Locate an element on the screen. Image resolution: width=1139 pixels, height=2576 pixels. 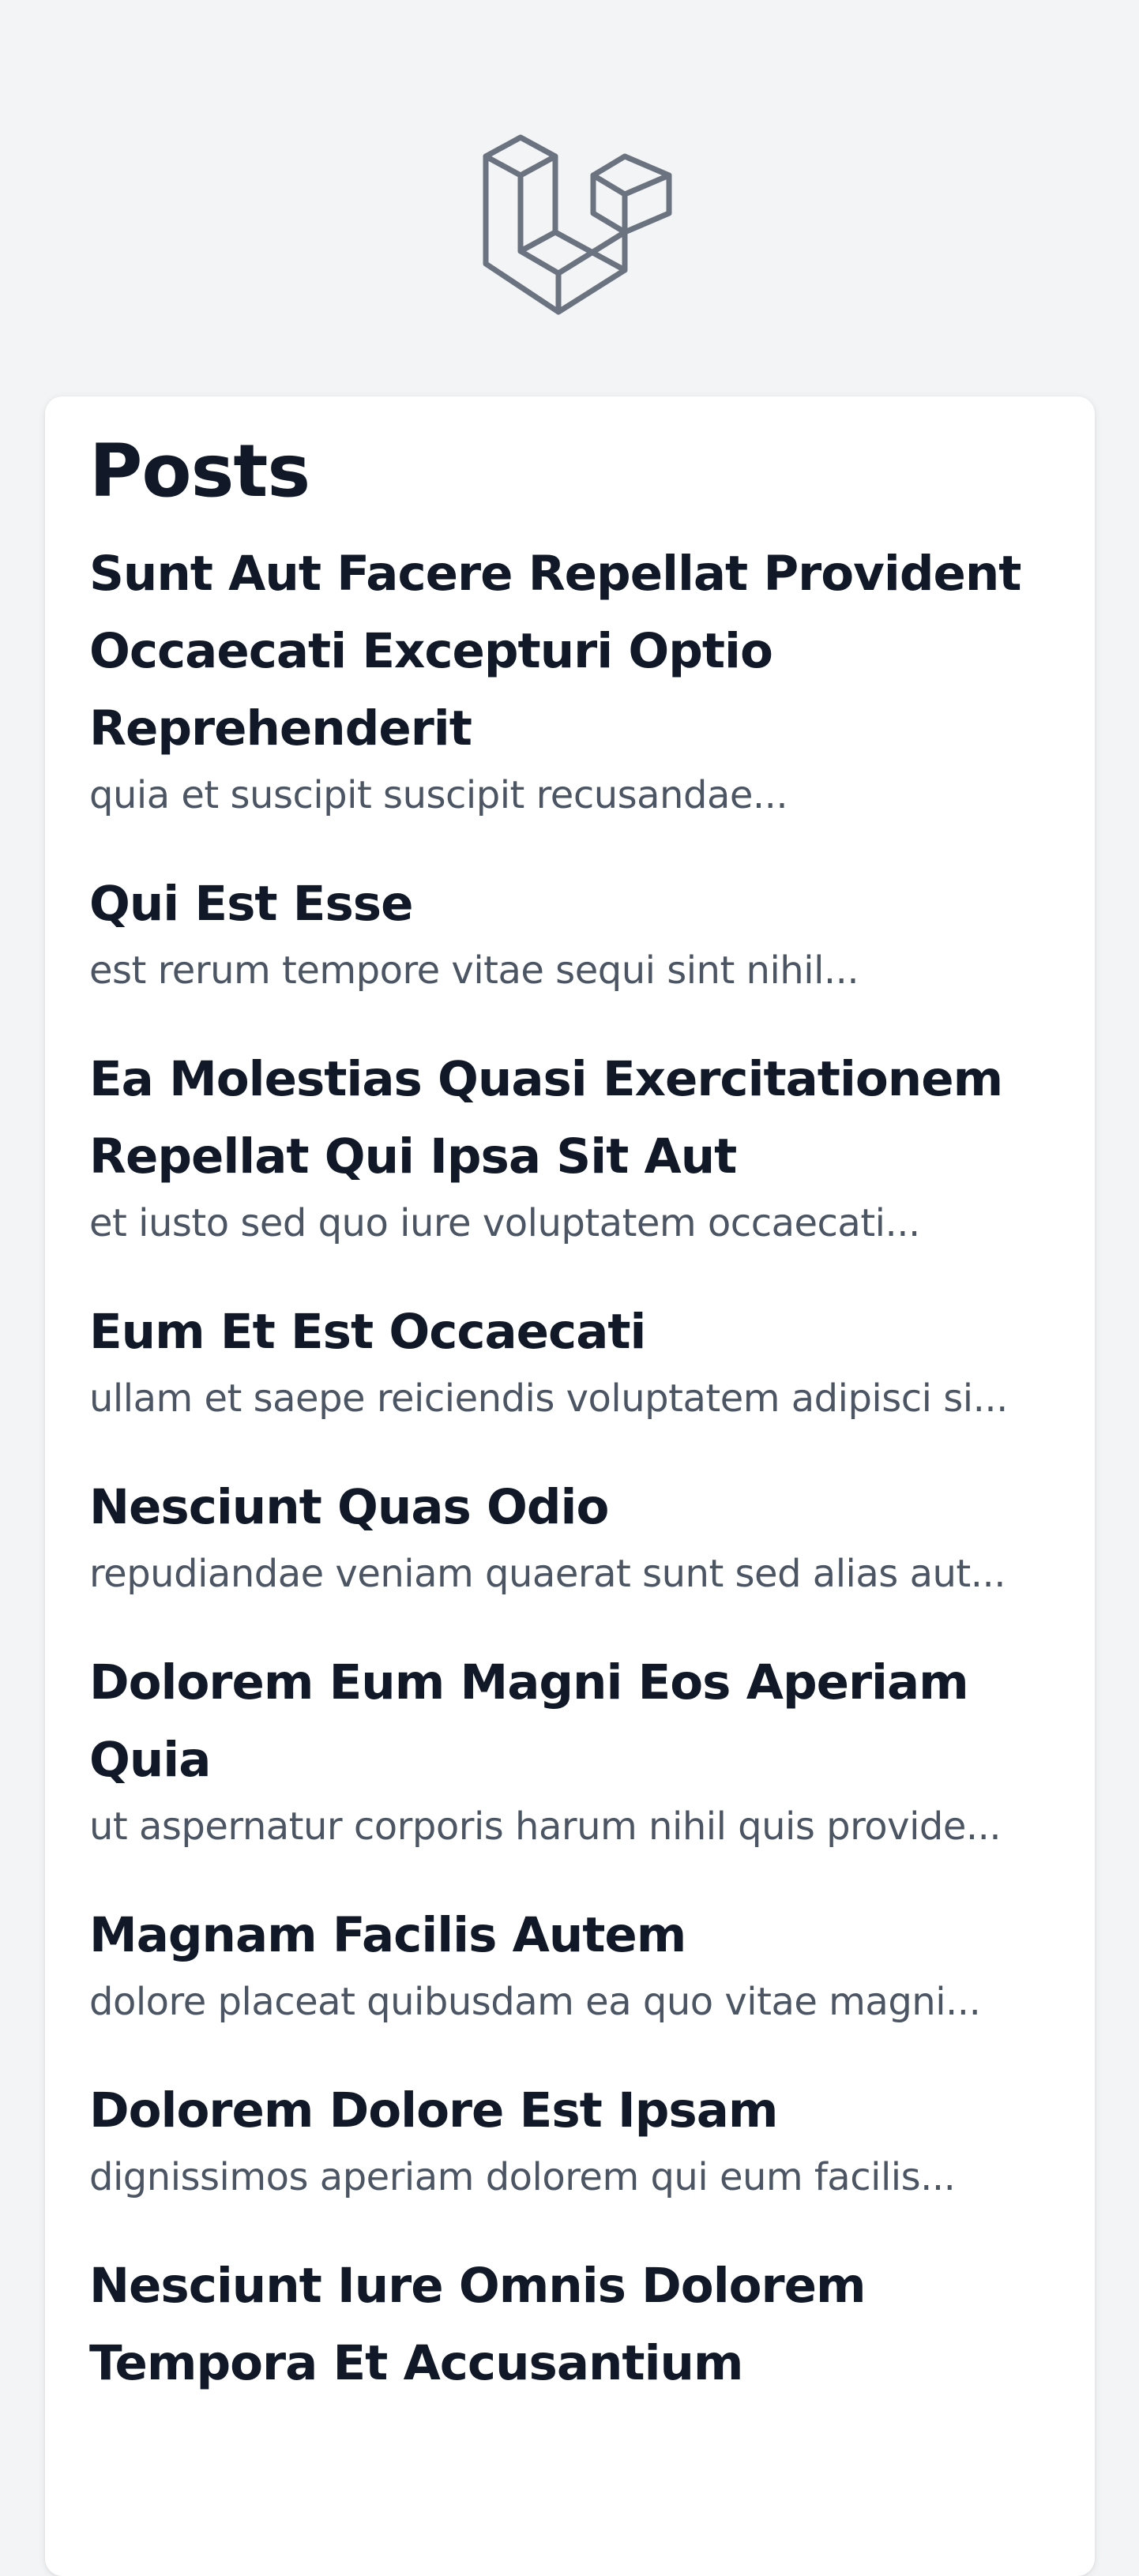
post-title-link: Dolorem Eum Magni Eos Aperiam Quia is located at coordinates (570, 1721).